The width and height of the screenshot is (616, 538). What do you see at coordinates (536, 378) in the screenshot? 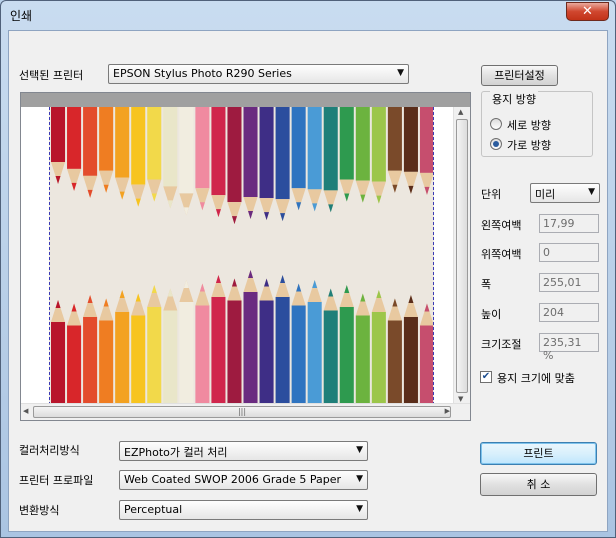
I see `fit-to-paper-label: 용지 크기에 맞춤` at bounding box center [536, 378].